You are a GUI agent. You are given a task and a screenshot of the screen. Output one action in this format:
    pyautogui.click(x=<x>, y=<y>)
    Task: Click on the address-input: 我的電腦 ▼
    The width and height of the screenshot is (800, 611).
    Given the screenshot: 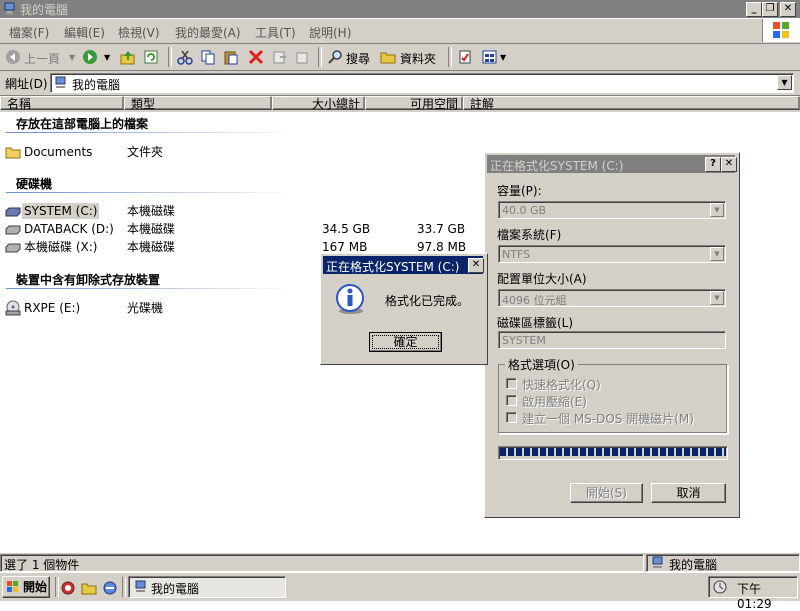 What is the action you would take?
    pyautogui.click(x=422, y=83)
    